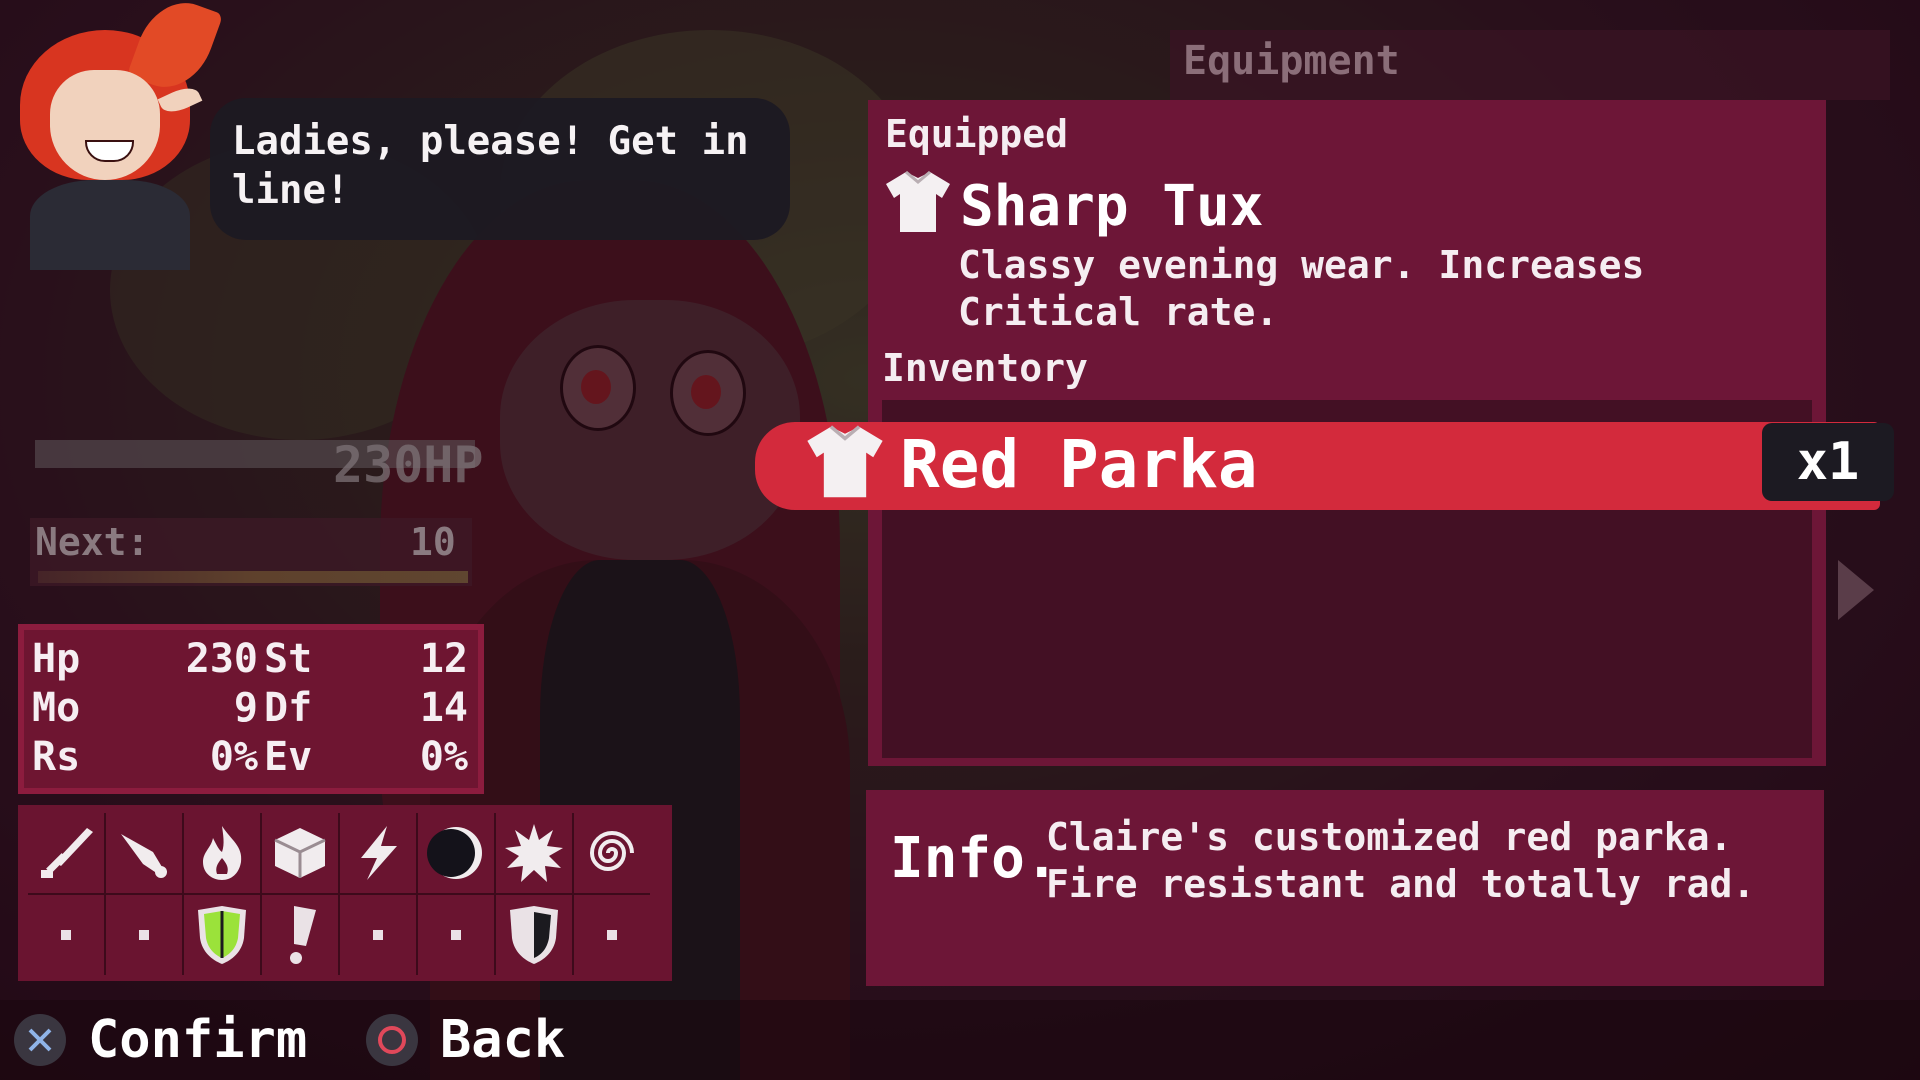  I want to click on speaker-portrait, so click(120, 135).